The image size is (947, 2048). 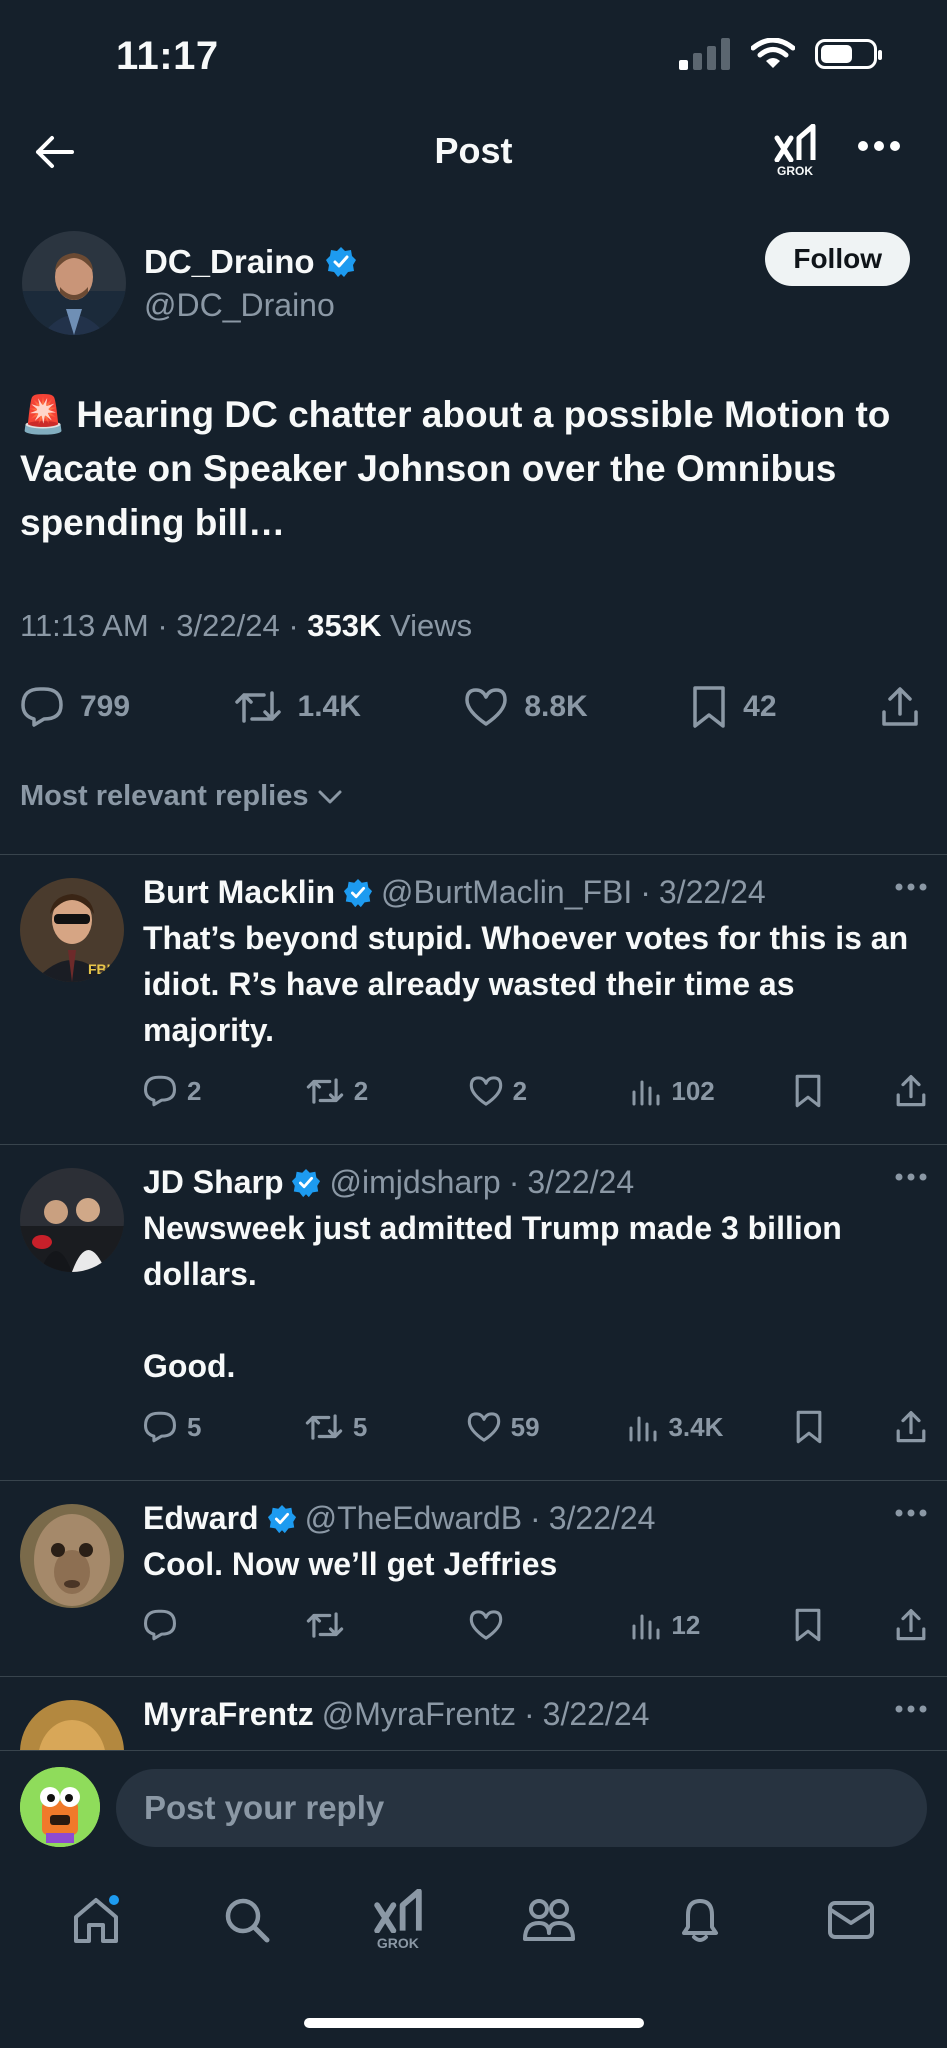 I want to click on replies-sort-button: Most relevant replies, so click(x=181, y=796).